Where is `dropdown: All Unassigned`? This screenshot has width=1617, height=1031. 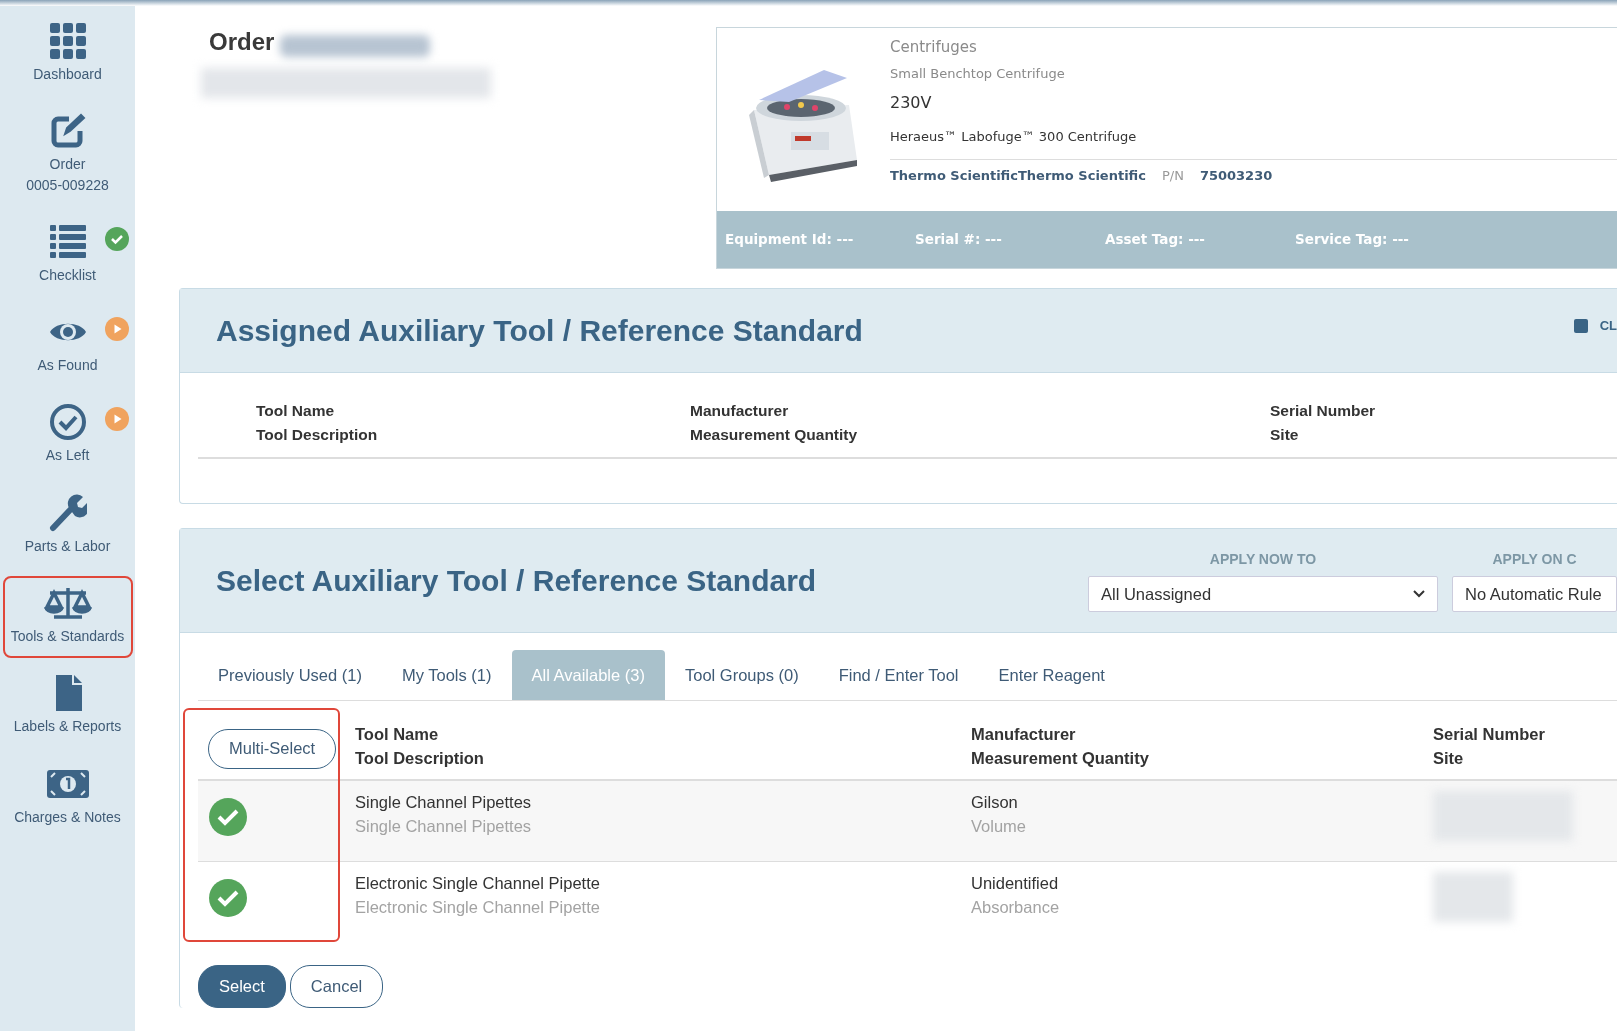 dropdown: All Unassigned is located at coordinates (1263, 594).